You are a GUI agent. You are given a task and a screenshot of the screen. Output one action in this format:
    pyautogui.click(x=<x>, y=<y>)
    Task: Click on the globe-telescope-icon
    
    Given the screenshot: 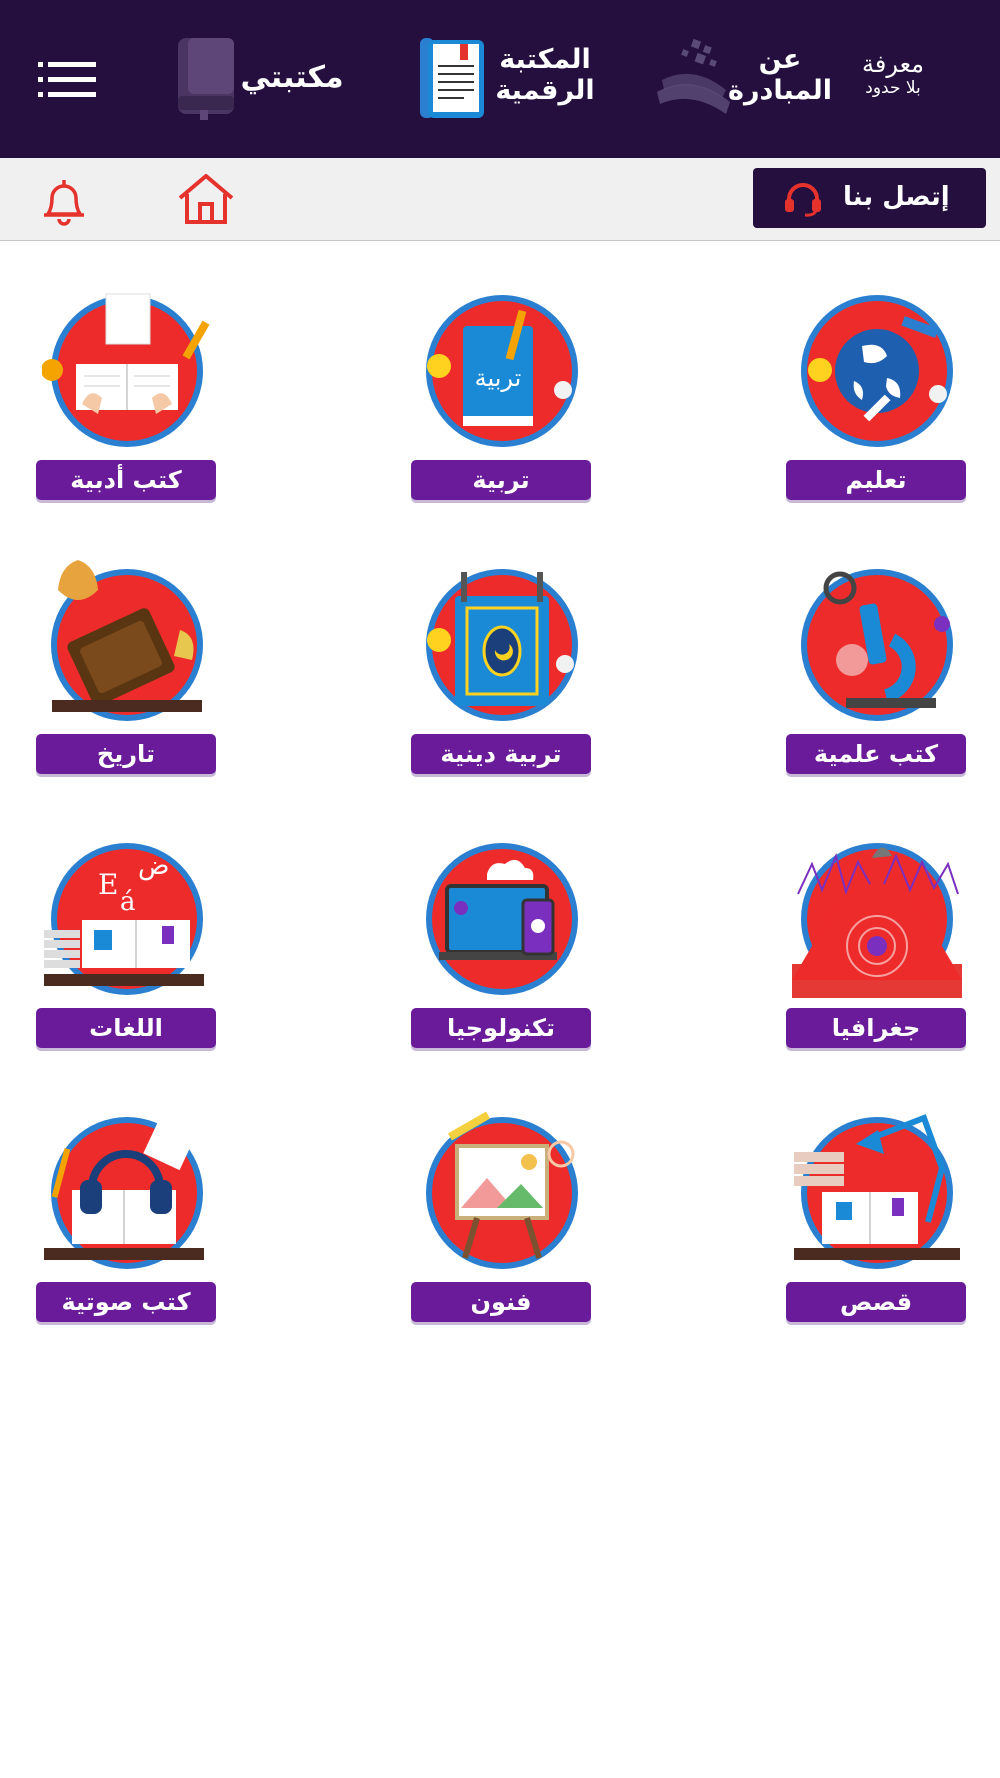 What is the action you would take?
    pyautogui.click(x=877, y=371)
    